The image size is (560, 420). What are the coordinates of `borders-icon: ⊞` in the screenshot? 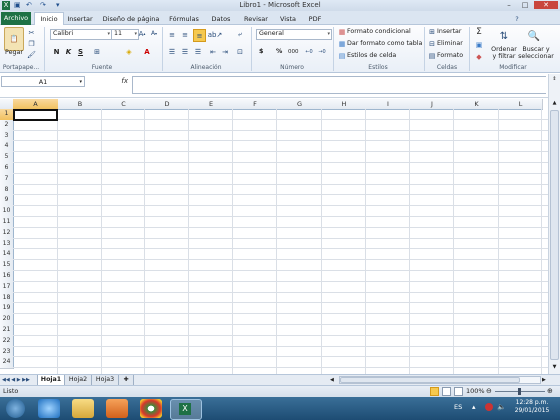 It's located at (97, 51).